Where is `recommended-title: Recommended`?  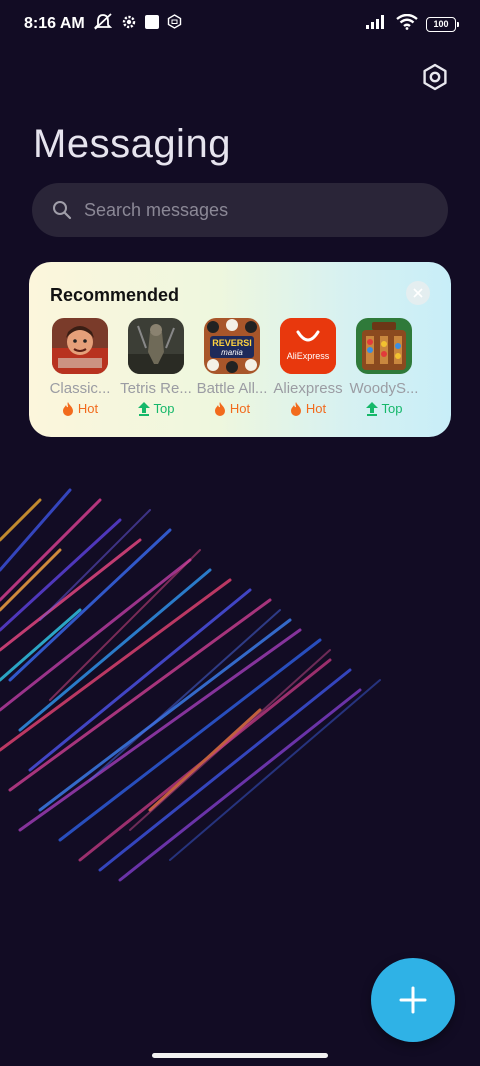 recommended-title: Recommended is located at coordinates (115, 295).